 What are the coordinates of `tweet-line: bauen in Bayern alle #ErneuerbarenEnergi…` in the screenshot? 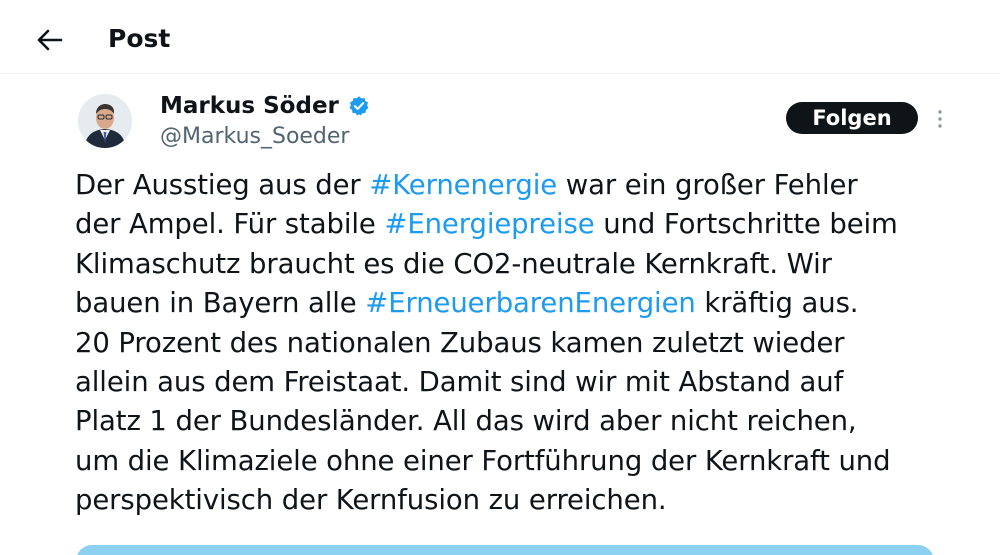 It's located at (520, 303).